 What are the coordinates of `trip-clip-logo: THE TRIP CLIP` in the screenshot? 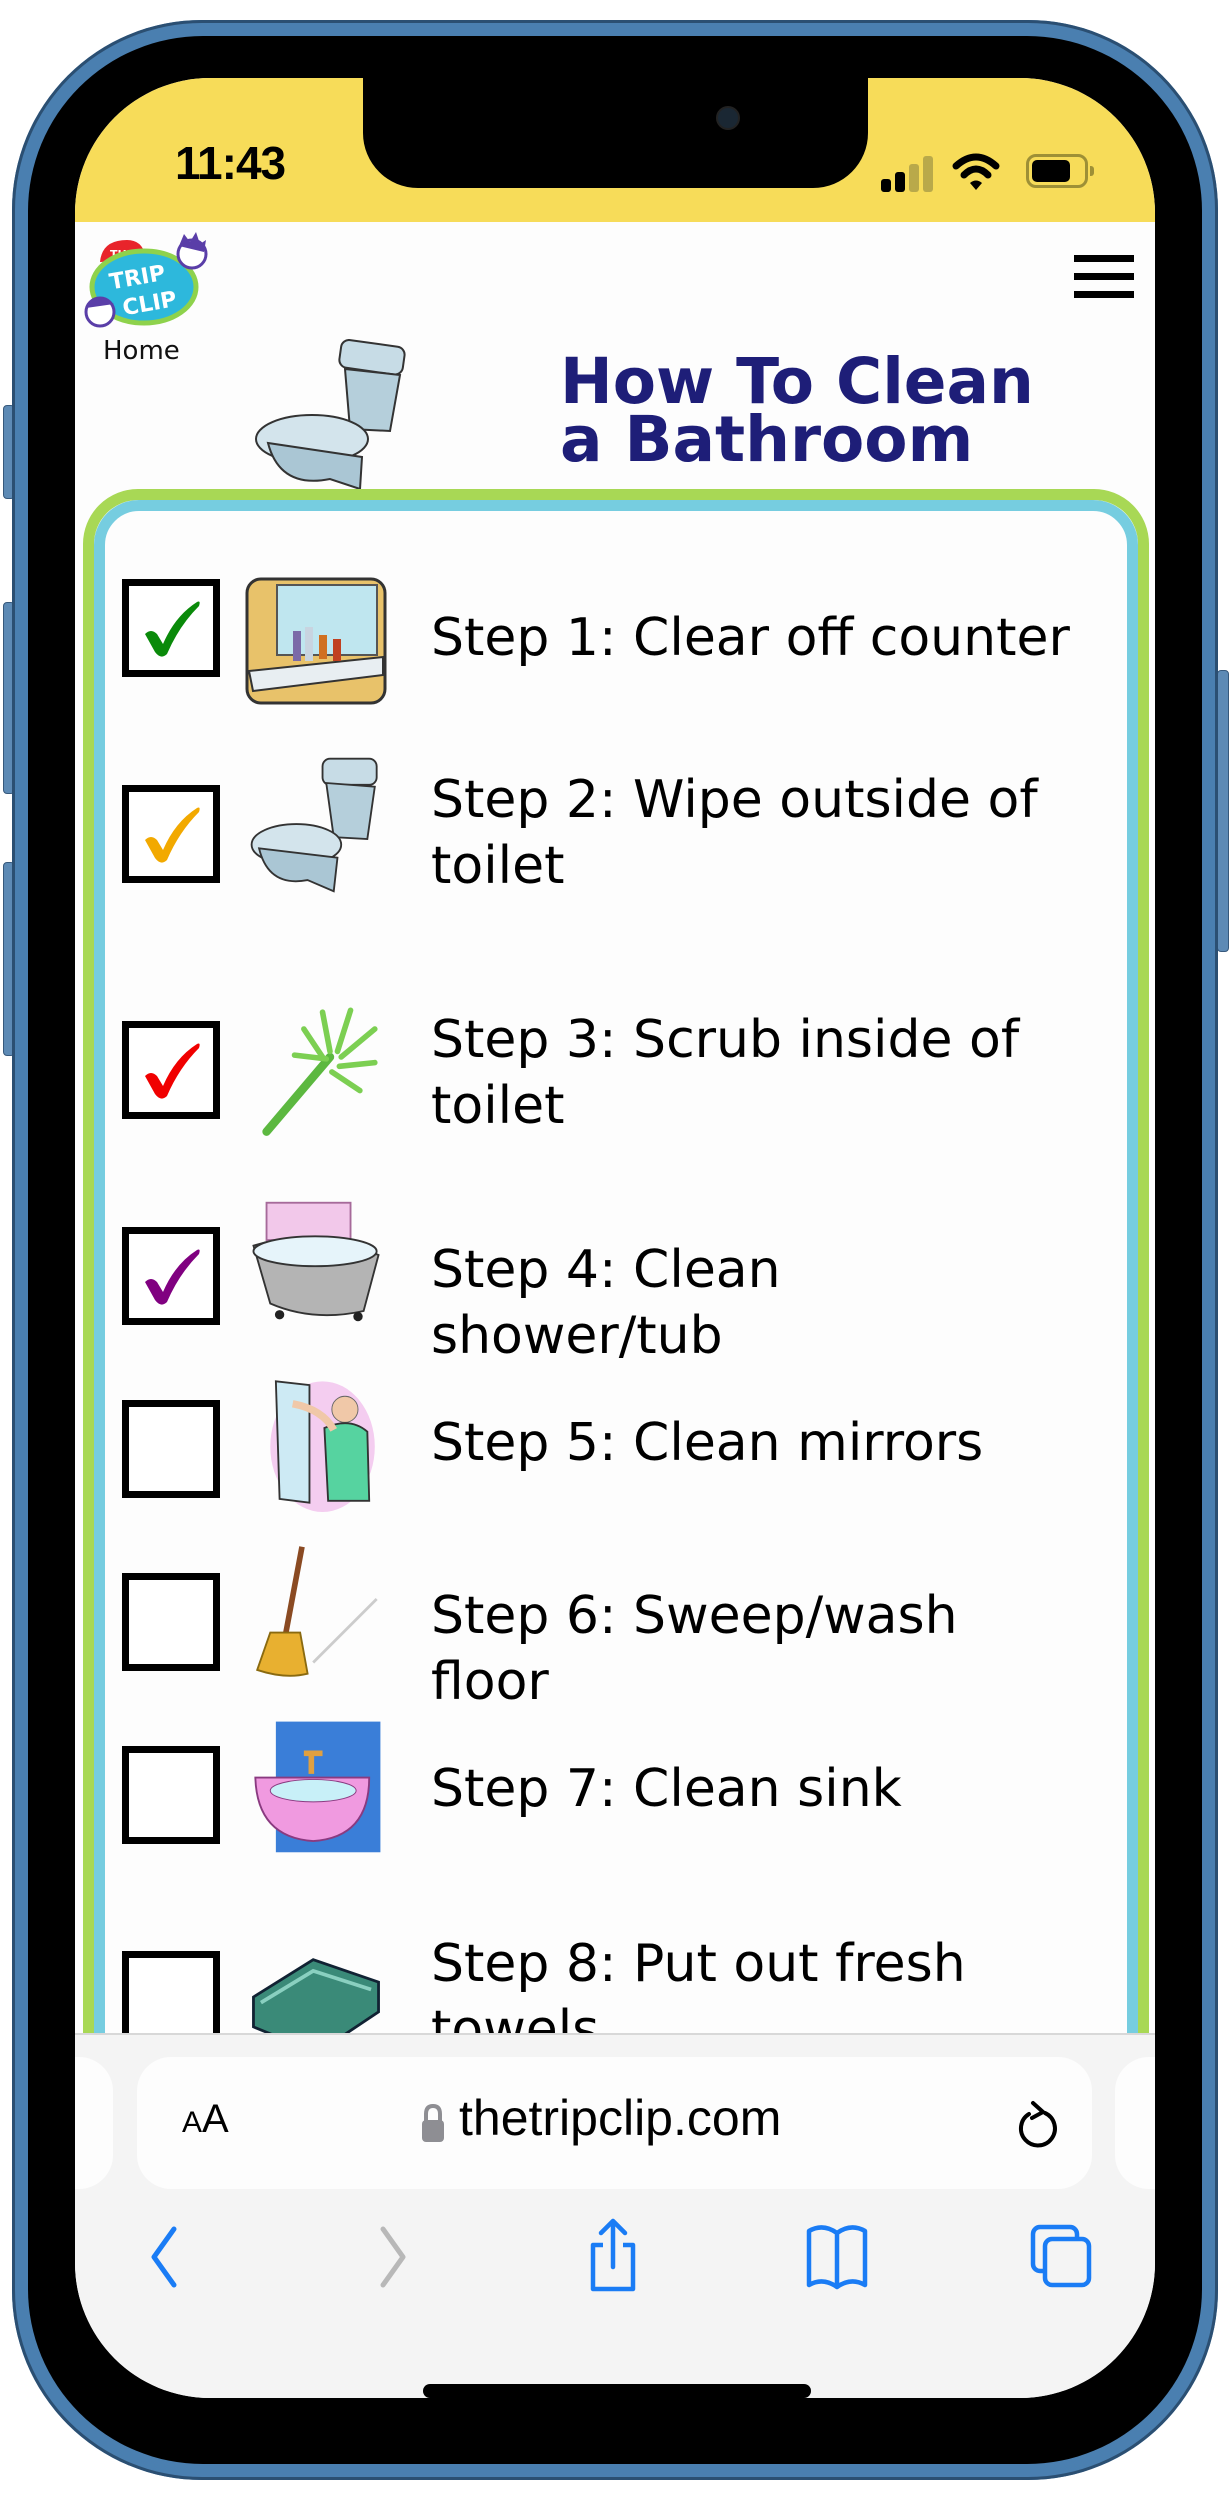 It's located at (149, 281).